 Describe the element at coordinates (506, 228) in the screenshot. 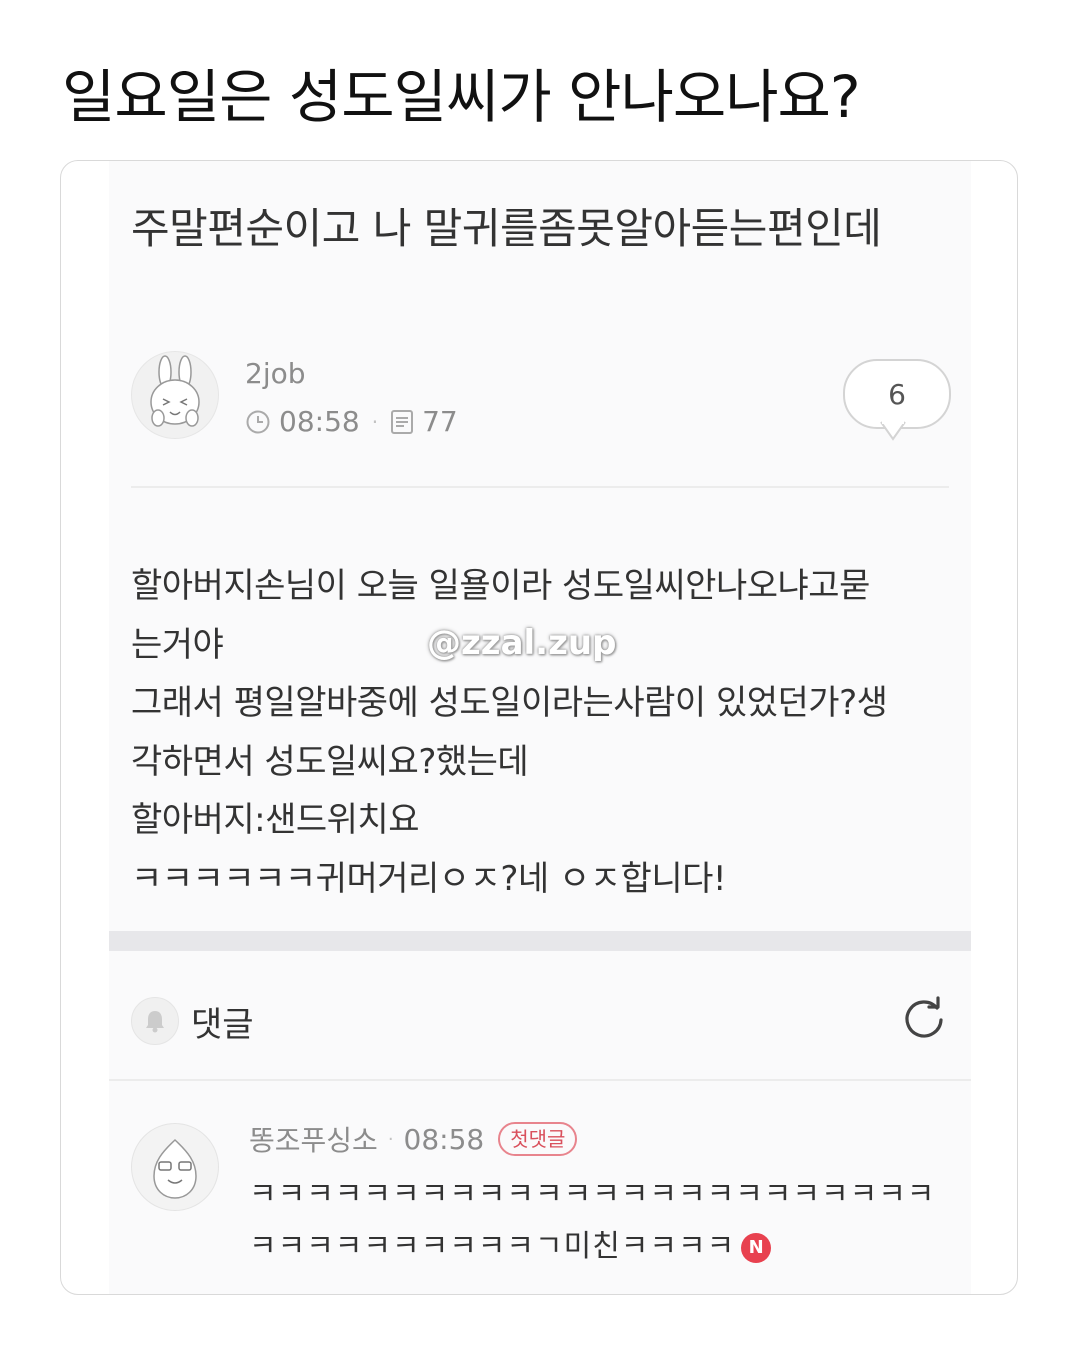

I see `post-title: 주말편순이고 나 말귀를좀못알아듣는편인데` at that location.